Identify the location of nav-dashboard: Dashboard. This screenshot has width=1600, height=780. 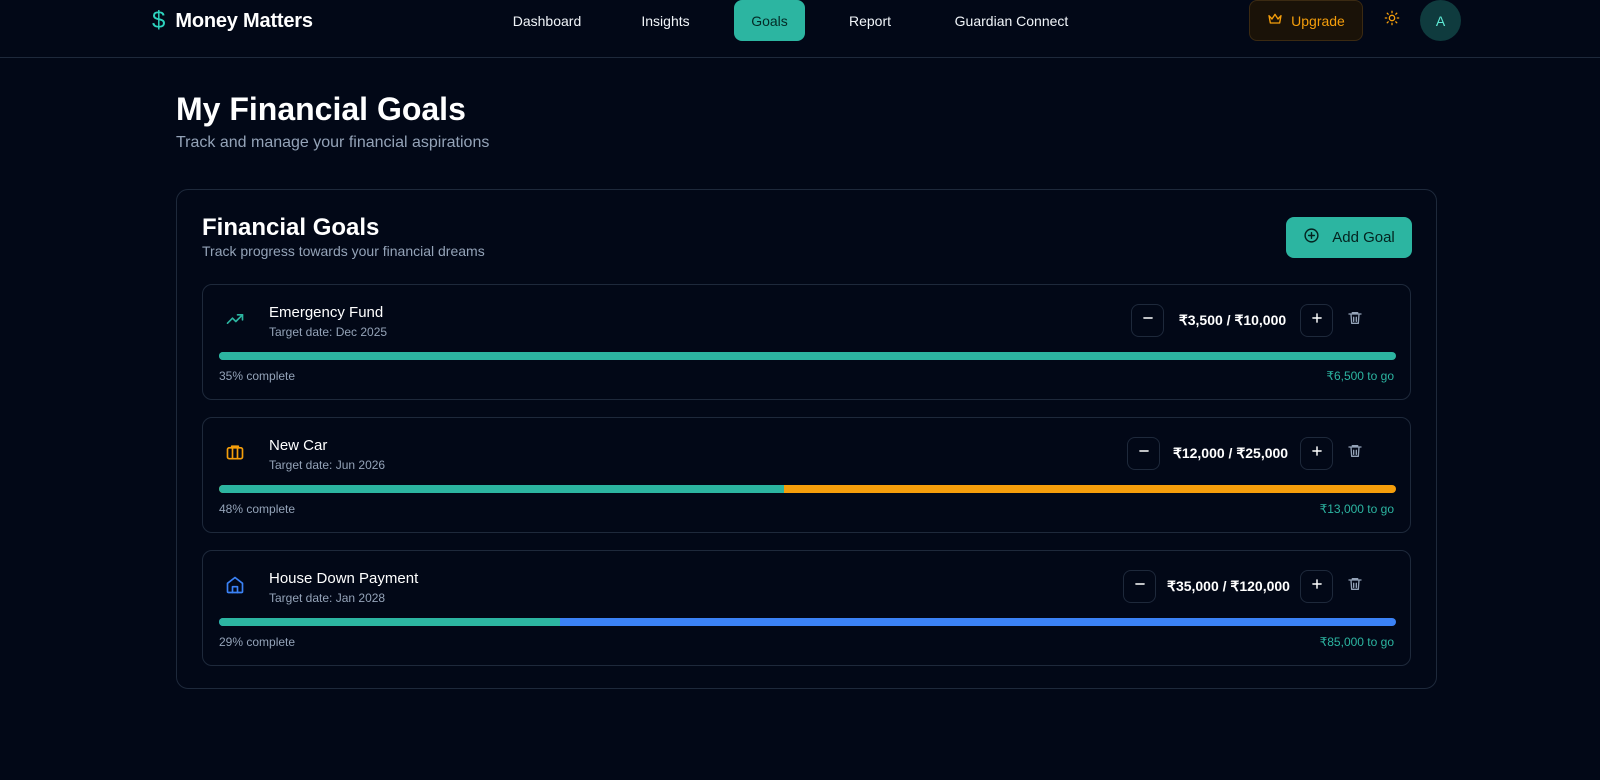
(547, 20).